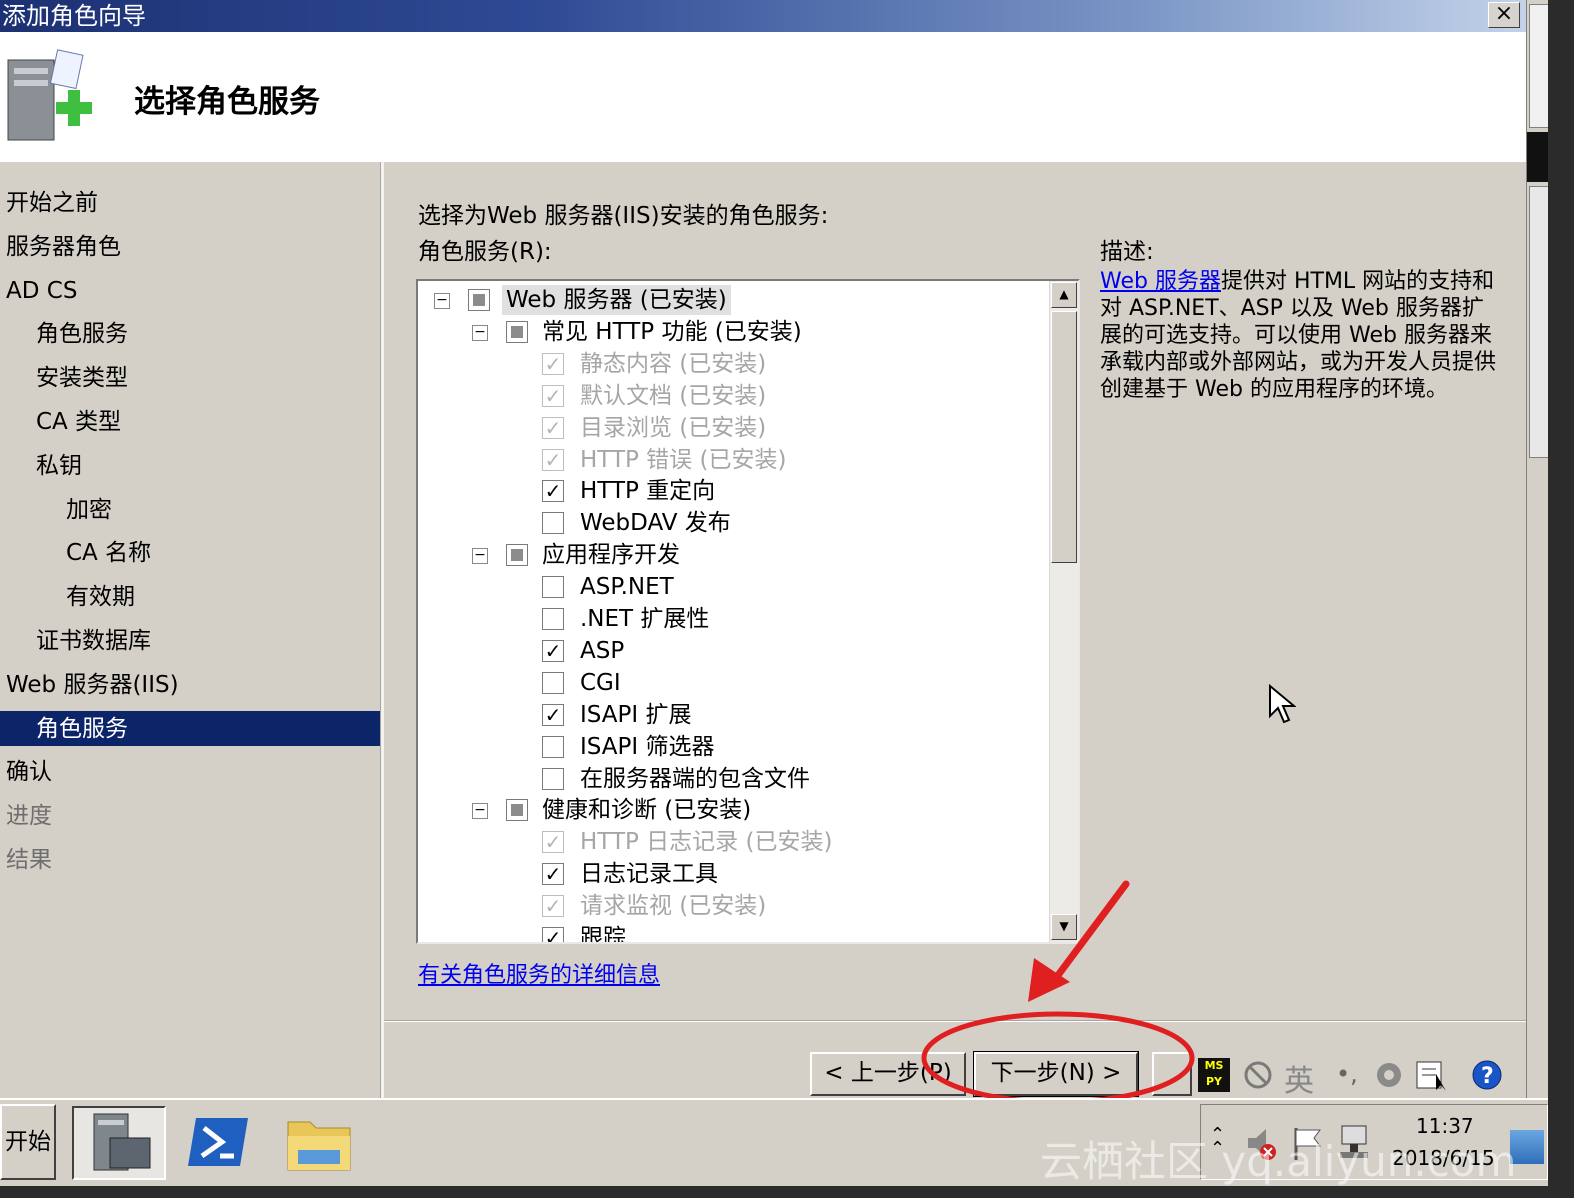  I want to click on tree-row-label: 目录浏览 (已安装), so click(673, 427).